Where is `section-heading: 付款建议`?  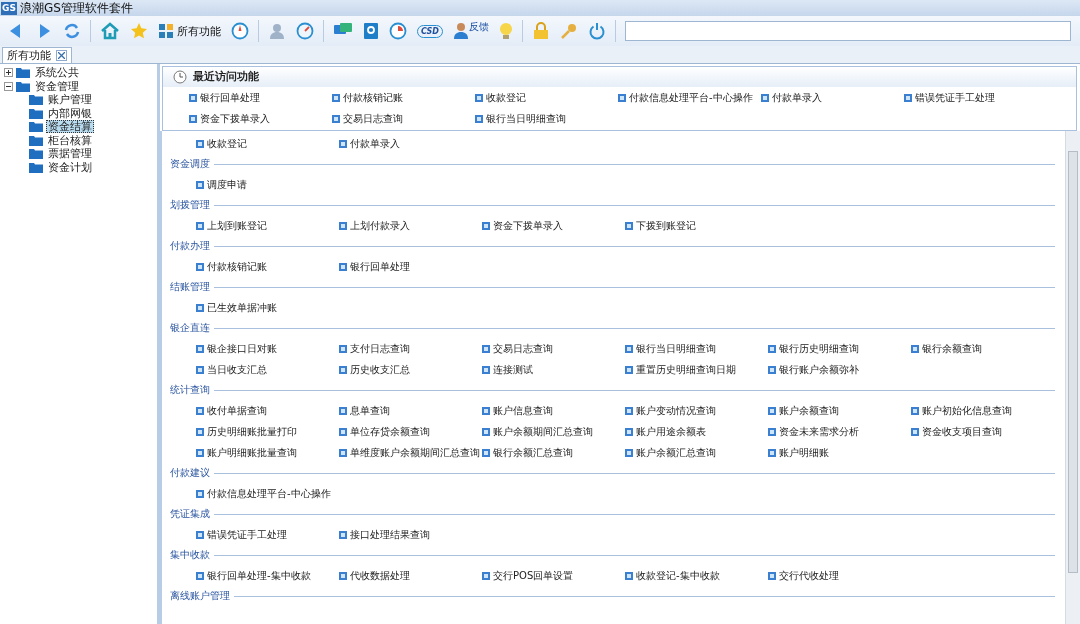
section-heading: 付款建议 is located at coordinates (190, 473).